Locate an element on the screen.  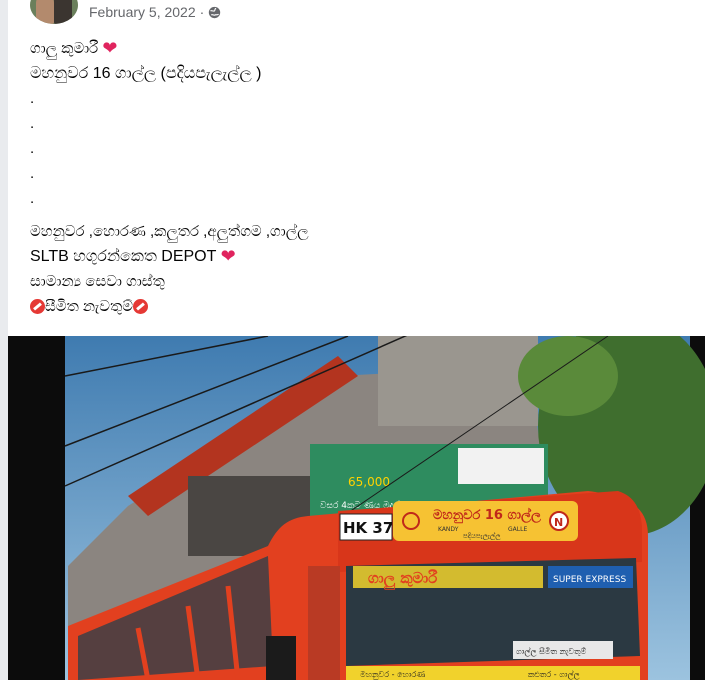
post-meta: February 5, 2022 · is located at coordinates (155, 12).